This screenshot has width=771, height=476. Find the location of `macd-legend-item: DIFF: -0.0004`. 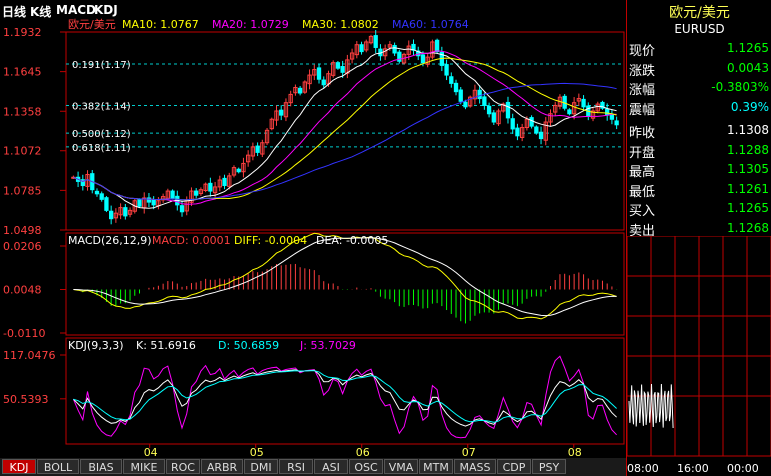

macd-legend-item: DIFF: -0.0004 is located at coordinates (270, 240).